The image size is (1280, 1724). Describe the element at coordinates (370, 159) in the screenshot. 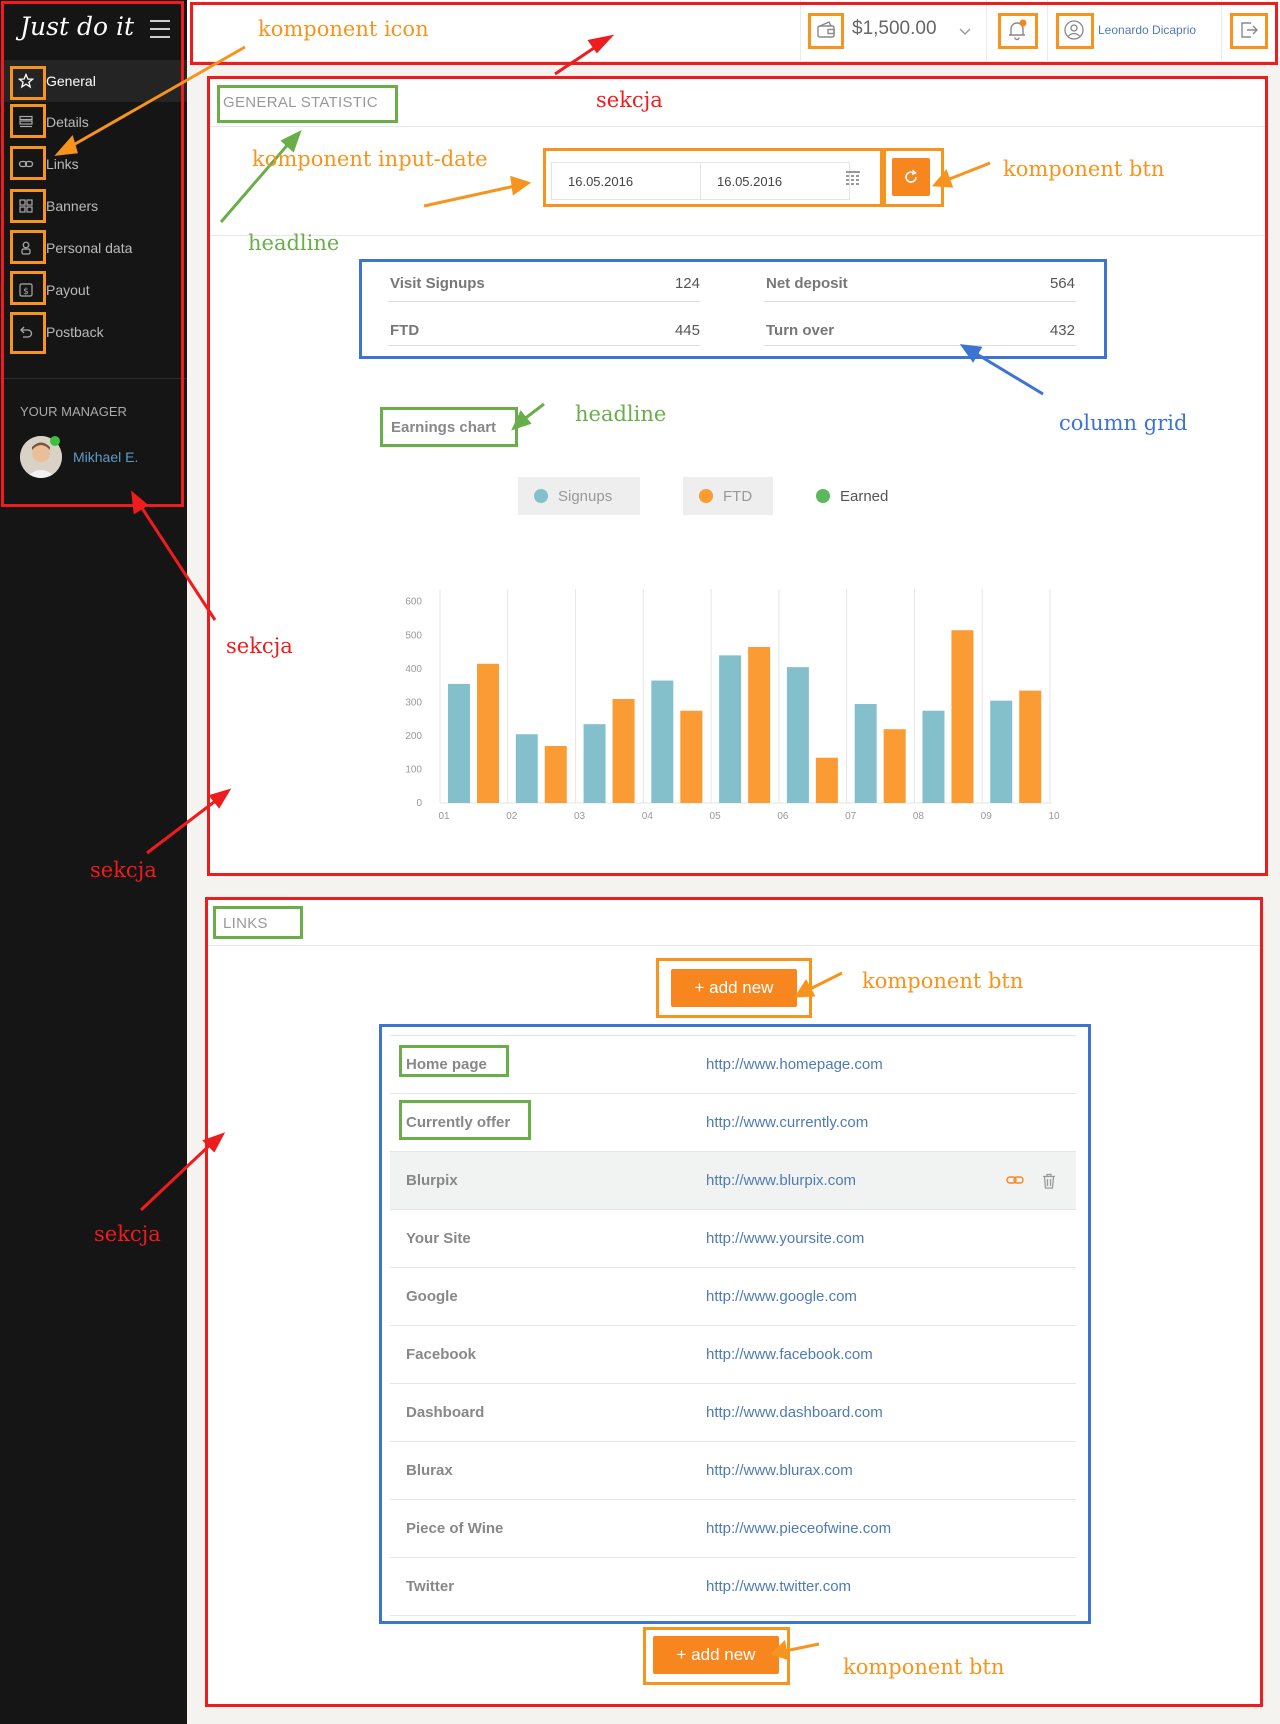

I see `annotation-label: komponent input-date` at that location.